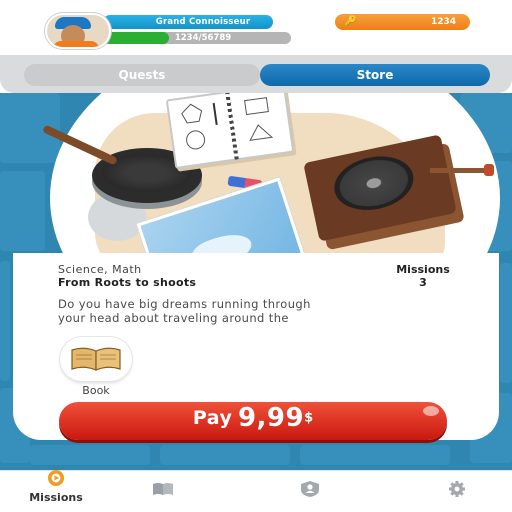 This screenshot has width=512, height=512. I want to click on key-icon: 🔑, so click(351, 21).